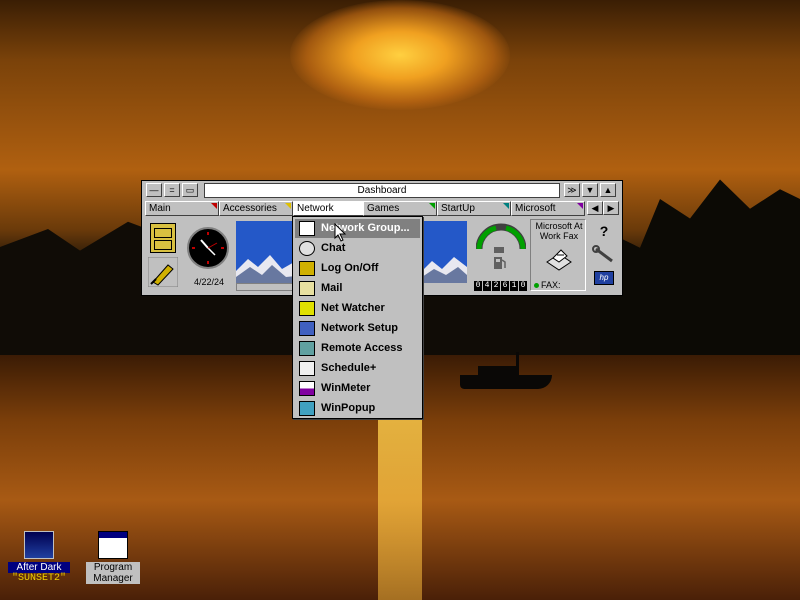  Describe the element at coordinates (506, 382) in the screenshot. I see `boat-hull` at that location.